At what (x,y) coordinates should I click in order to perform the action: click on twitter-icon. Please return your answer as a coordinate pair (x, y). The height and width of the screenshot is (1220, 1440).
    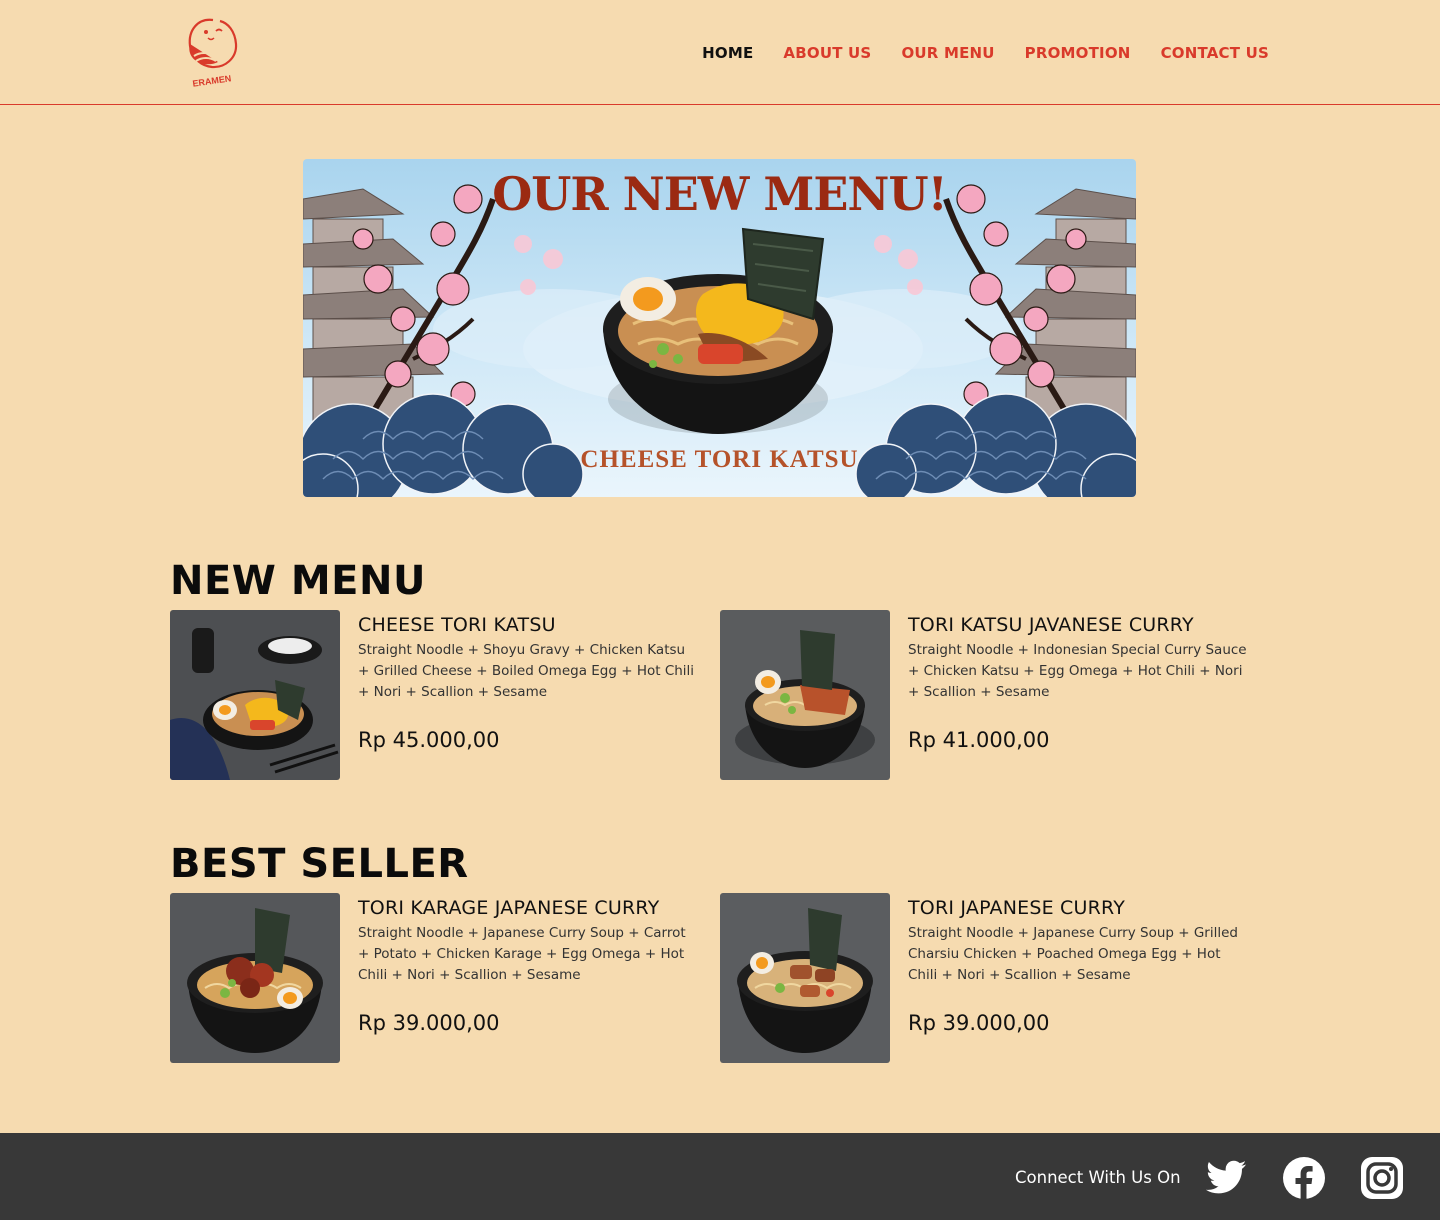
    Looking at the image, I should click on (1226, 1178).